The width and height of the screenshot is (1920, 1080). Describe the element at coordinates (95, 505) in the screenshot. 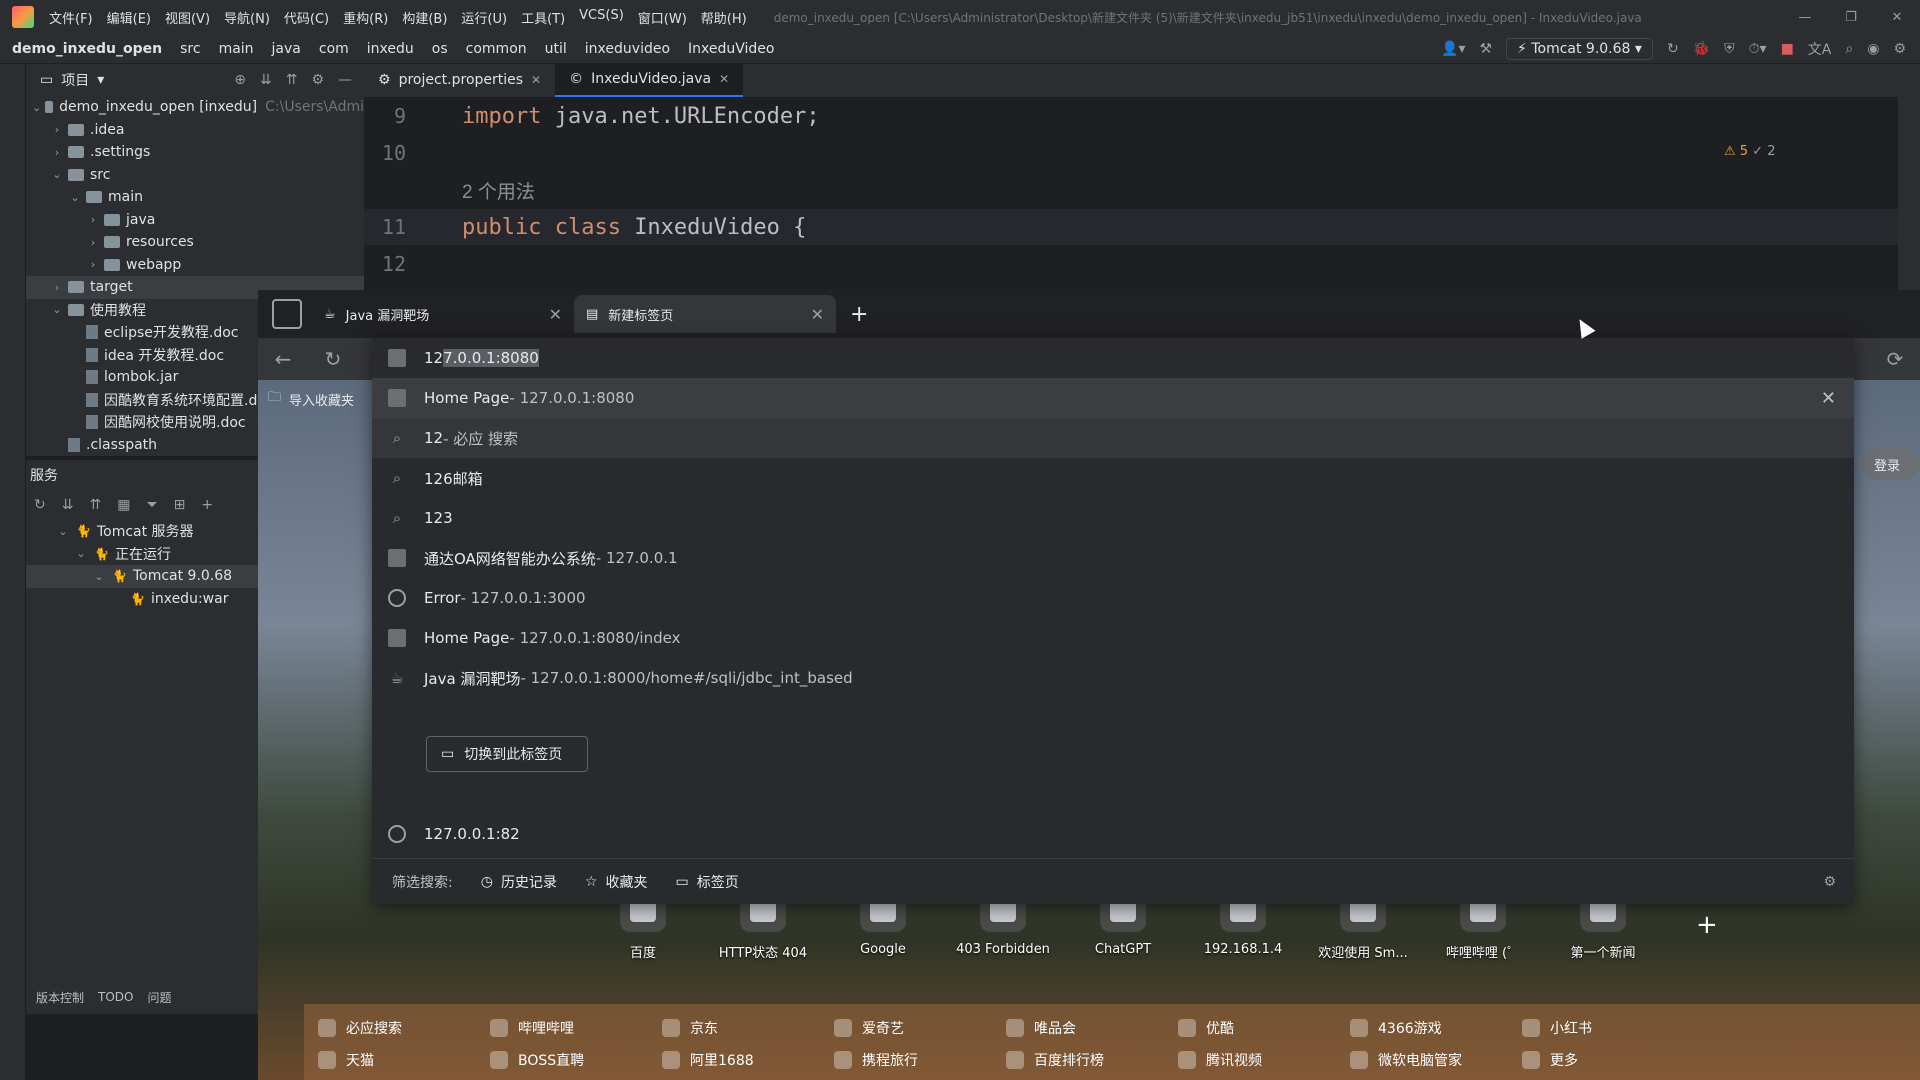

I see `collapse-icon: ⇈` at that location.